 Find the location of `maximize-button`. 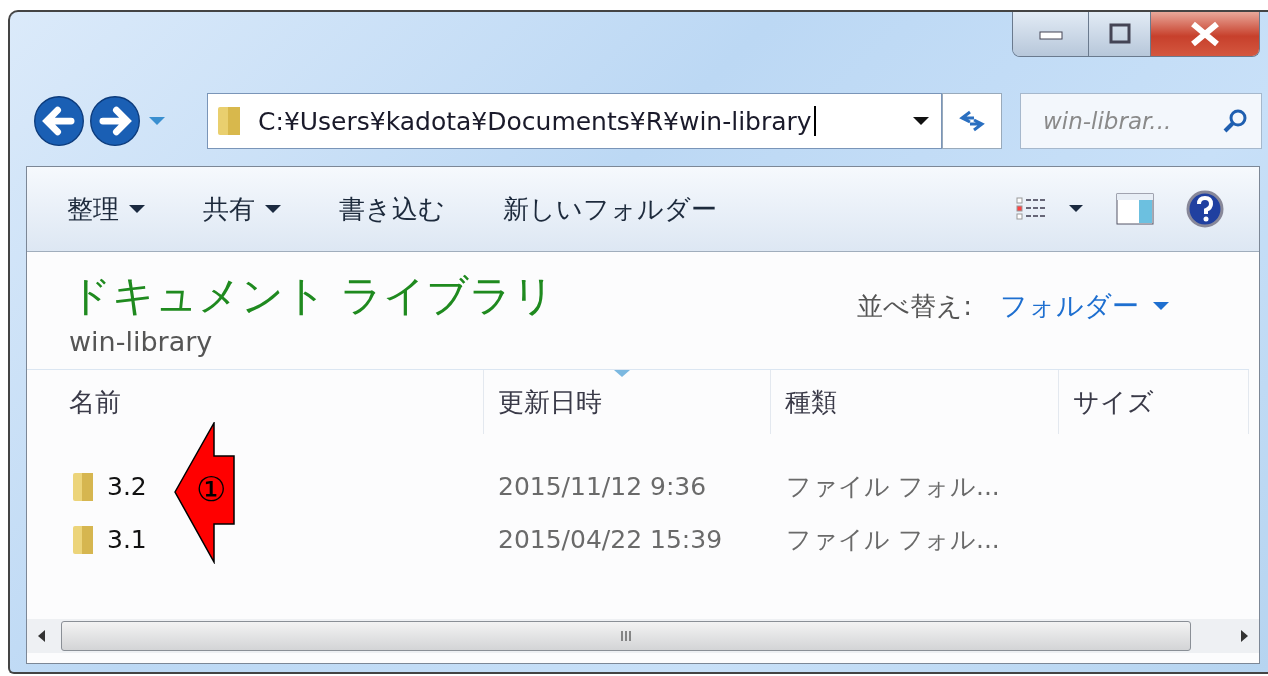

maximize-button is located at coordinates (1120, 34).